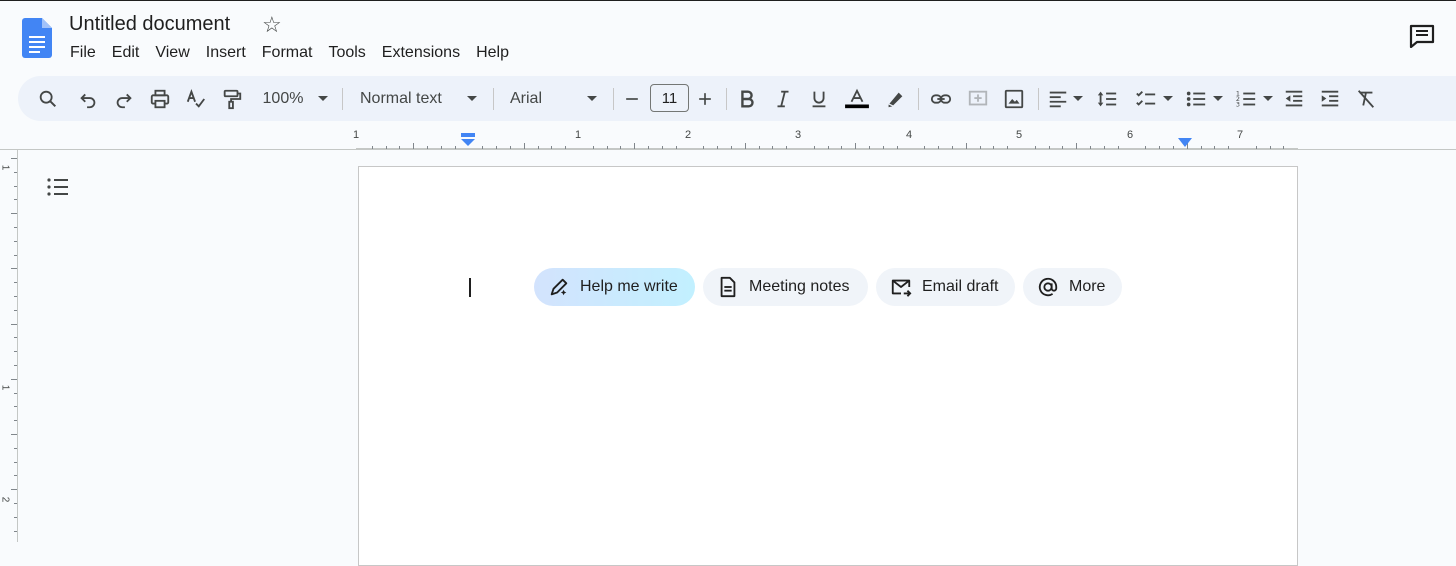 The image size is (1456, 566). Describe the element at coordinates (323, 98) in the screenshot. I see `zoom-dropdown-icon` at that location.